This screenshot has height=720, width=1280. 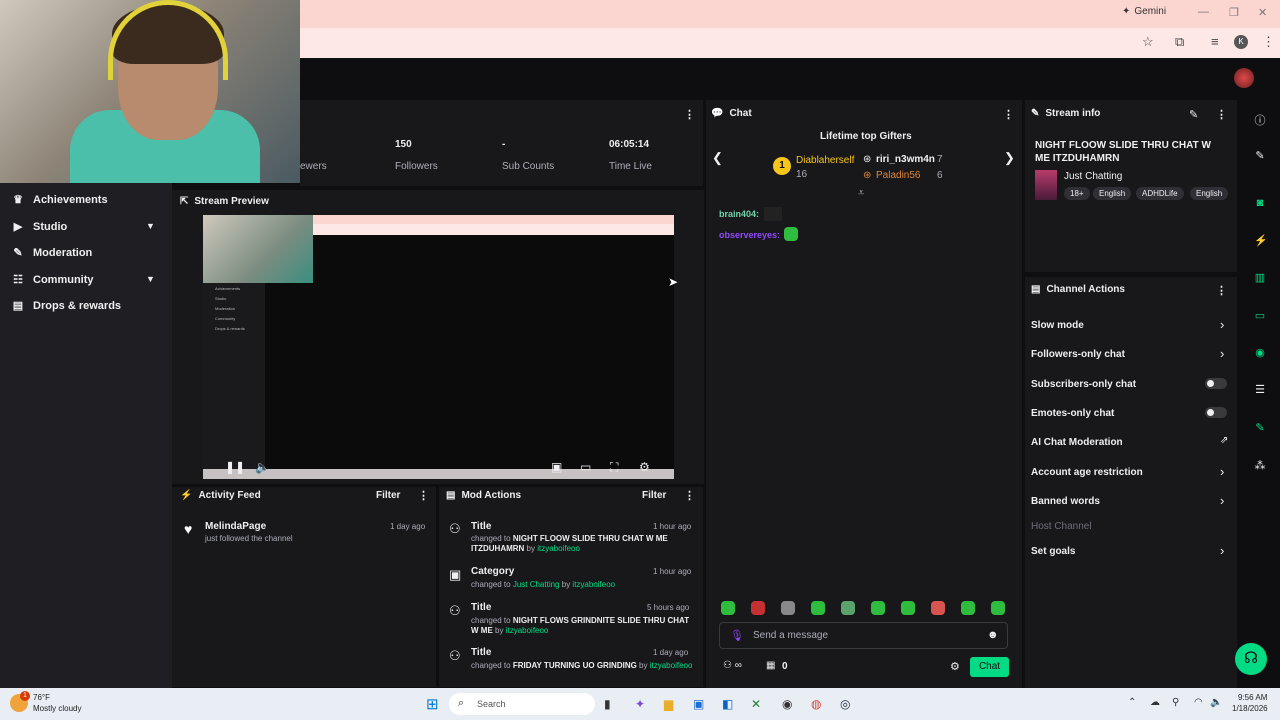 What do you see at coordinates (1078, 354) in the screenshot?
I see `action-followers-only: Followers-only chat` at bounding box center [1078, 354].